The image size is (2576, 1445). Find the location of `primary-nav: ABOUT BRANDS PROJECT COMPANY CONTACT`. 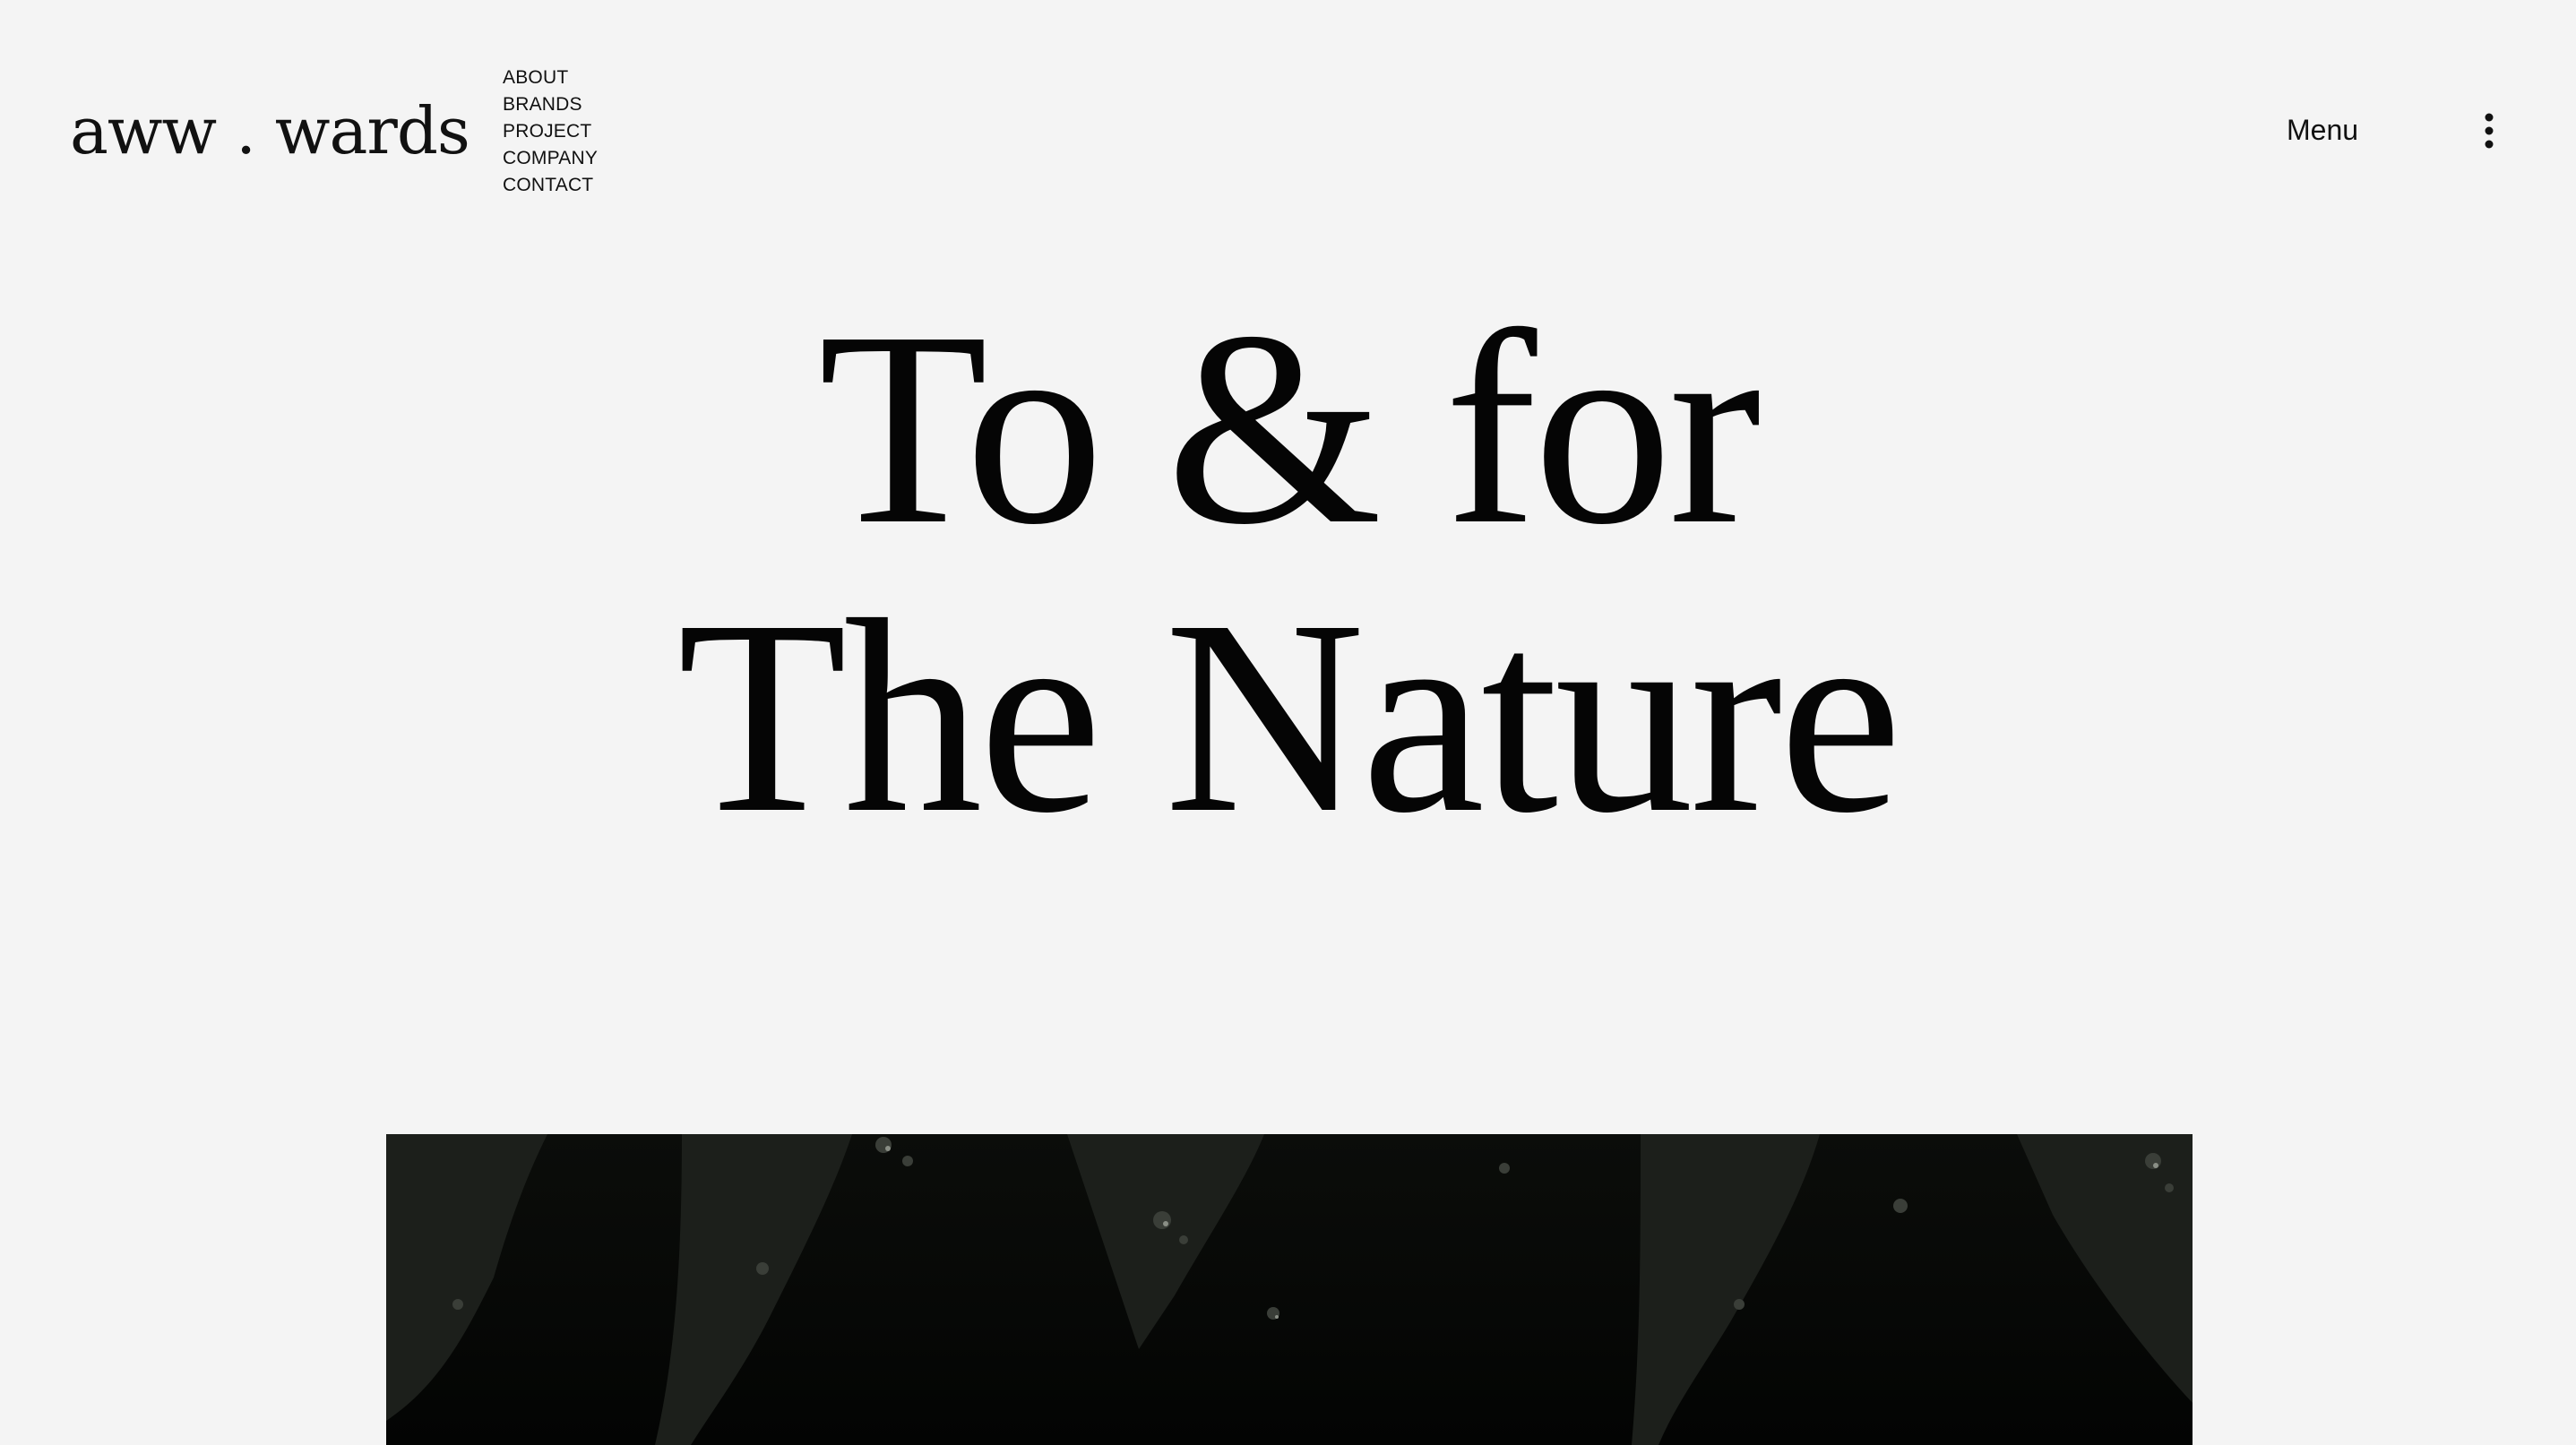

primary-nav: ABOUT BRANDS PROJECT COMPANY CONTACT is located at coordinates (550, 132).